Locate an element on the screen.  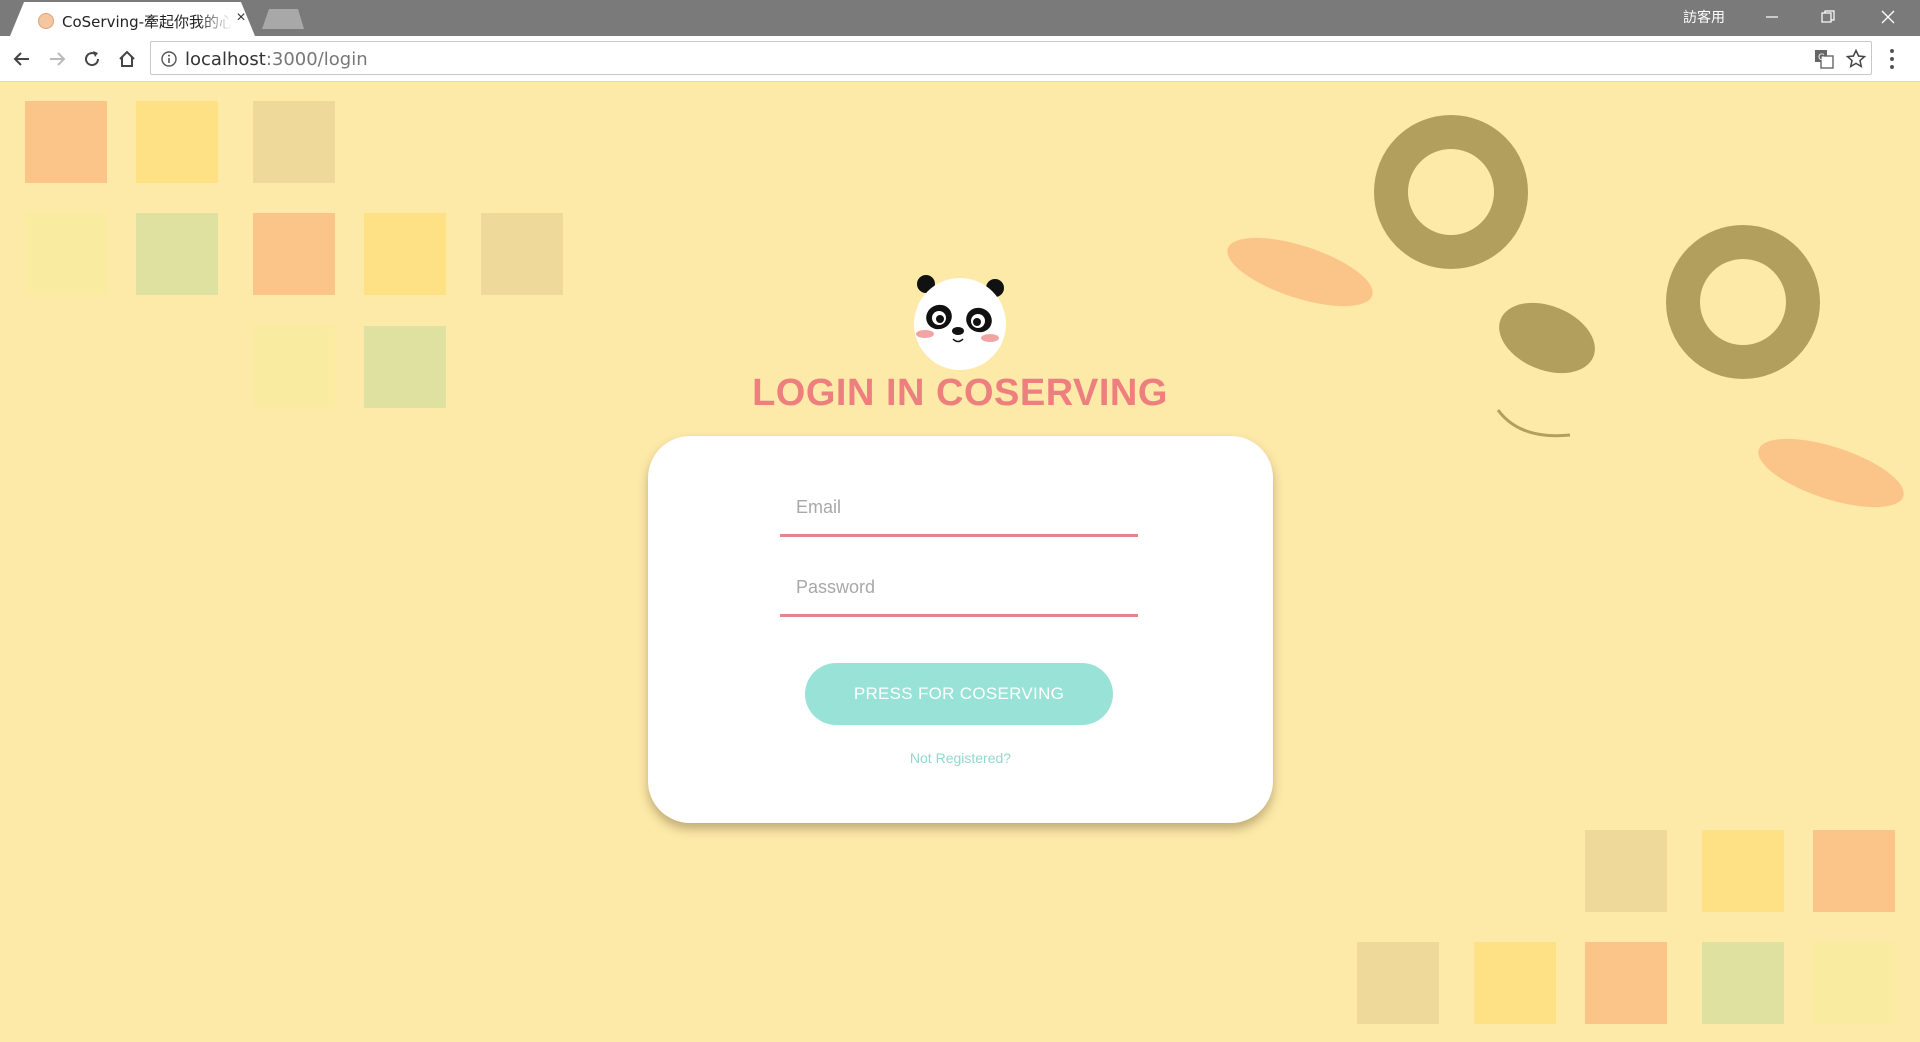
minimize-icon is located at coordinates (1772, 17).